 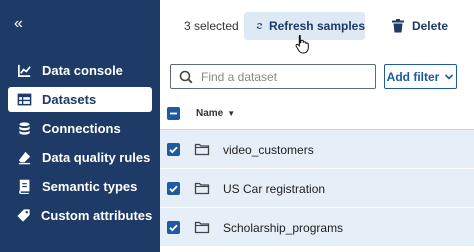 What do you see at coordinates (397, 26) in the screenshot?
I see `trash-icon` at bounding box center [397, 26].